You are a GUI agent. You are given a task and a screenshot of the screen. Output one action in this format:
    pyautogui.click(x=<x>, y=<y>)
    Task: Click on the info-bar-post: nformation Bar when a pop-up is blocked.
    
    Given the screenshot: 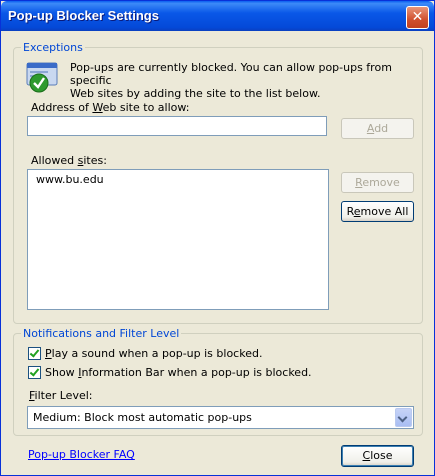 What is the action you would take?
    pyautogui.click(x=196, y=372)
    